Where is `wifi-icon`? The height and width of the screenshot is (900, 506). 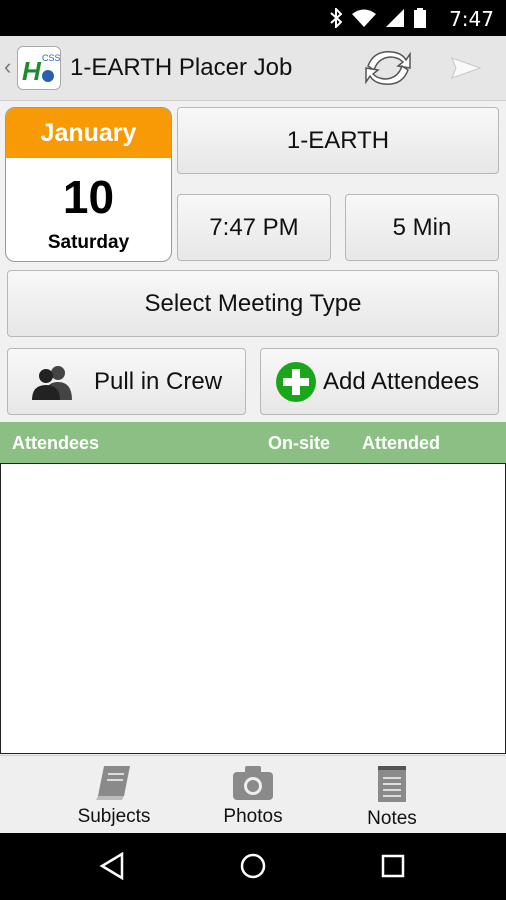
wifi-icon is located at coordinates (364, 18).